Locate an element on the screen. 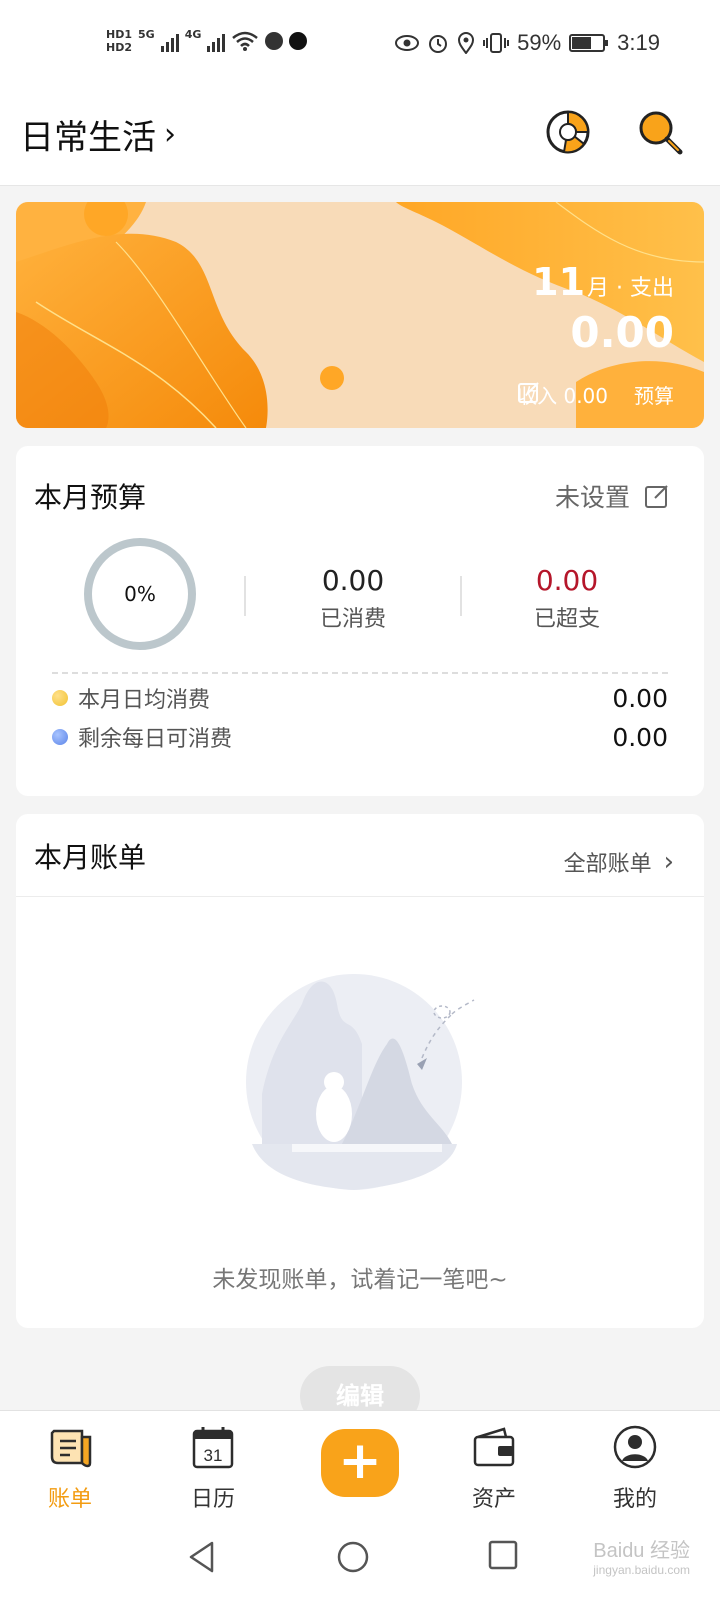 Image resolution: width=720 pixels, height=1600 pixels. budget-percent: 0% is located at coordinates (140, 594).